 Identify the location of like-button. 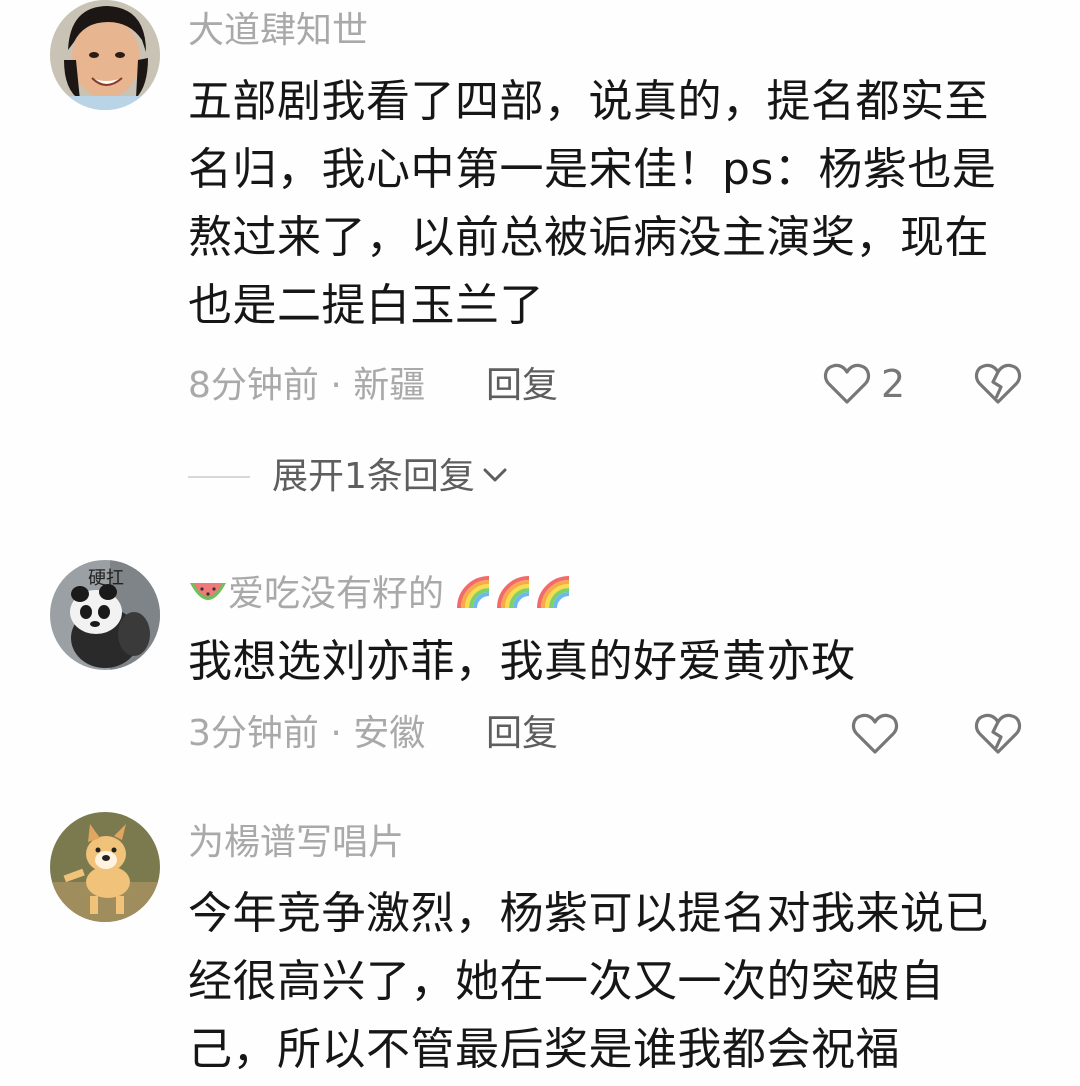
(875, 734).